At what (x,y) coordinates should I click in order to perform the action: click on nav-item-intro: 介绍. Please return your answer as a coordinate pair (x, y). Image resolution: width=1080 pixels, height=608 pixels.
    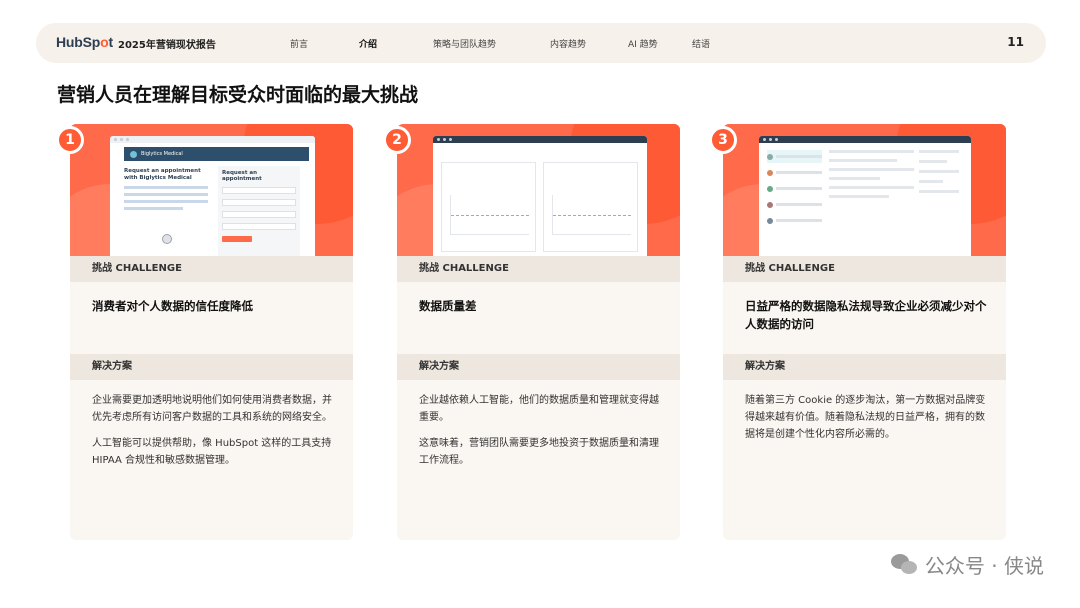
    Looking at the image, I should click on (368, 43).